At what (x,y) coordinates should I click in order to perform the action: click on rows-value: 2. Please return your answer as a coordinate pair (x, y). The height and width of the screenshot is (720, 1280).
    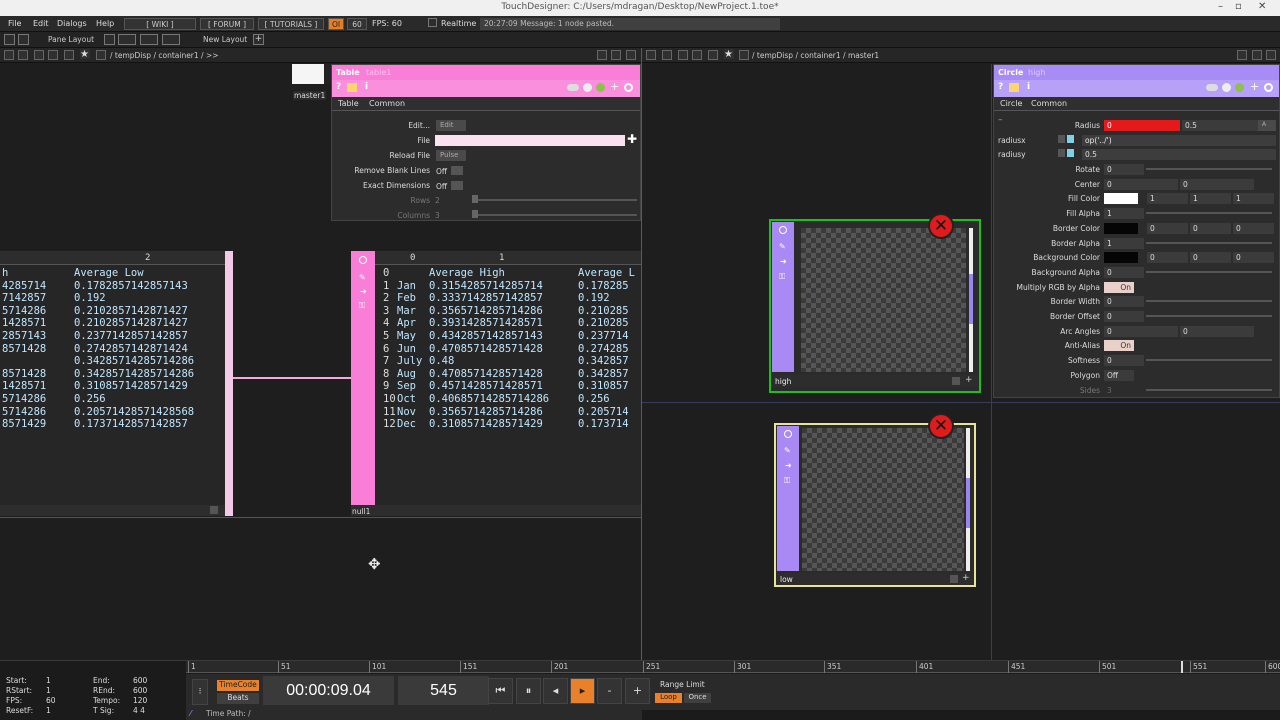
    Looking at the image, I should click on (437, 200).